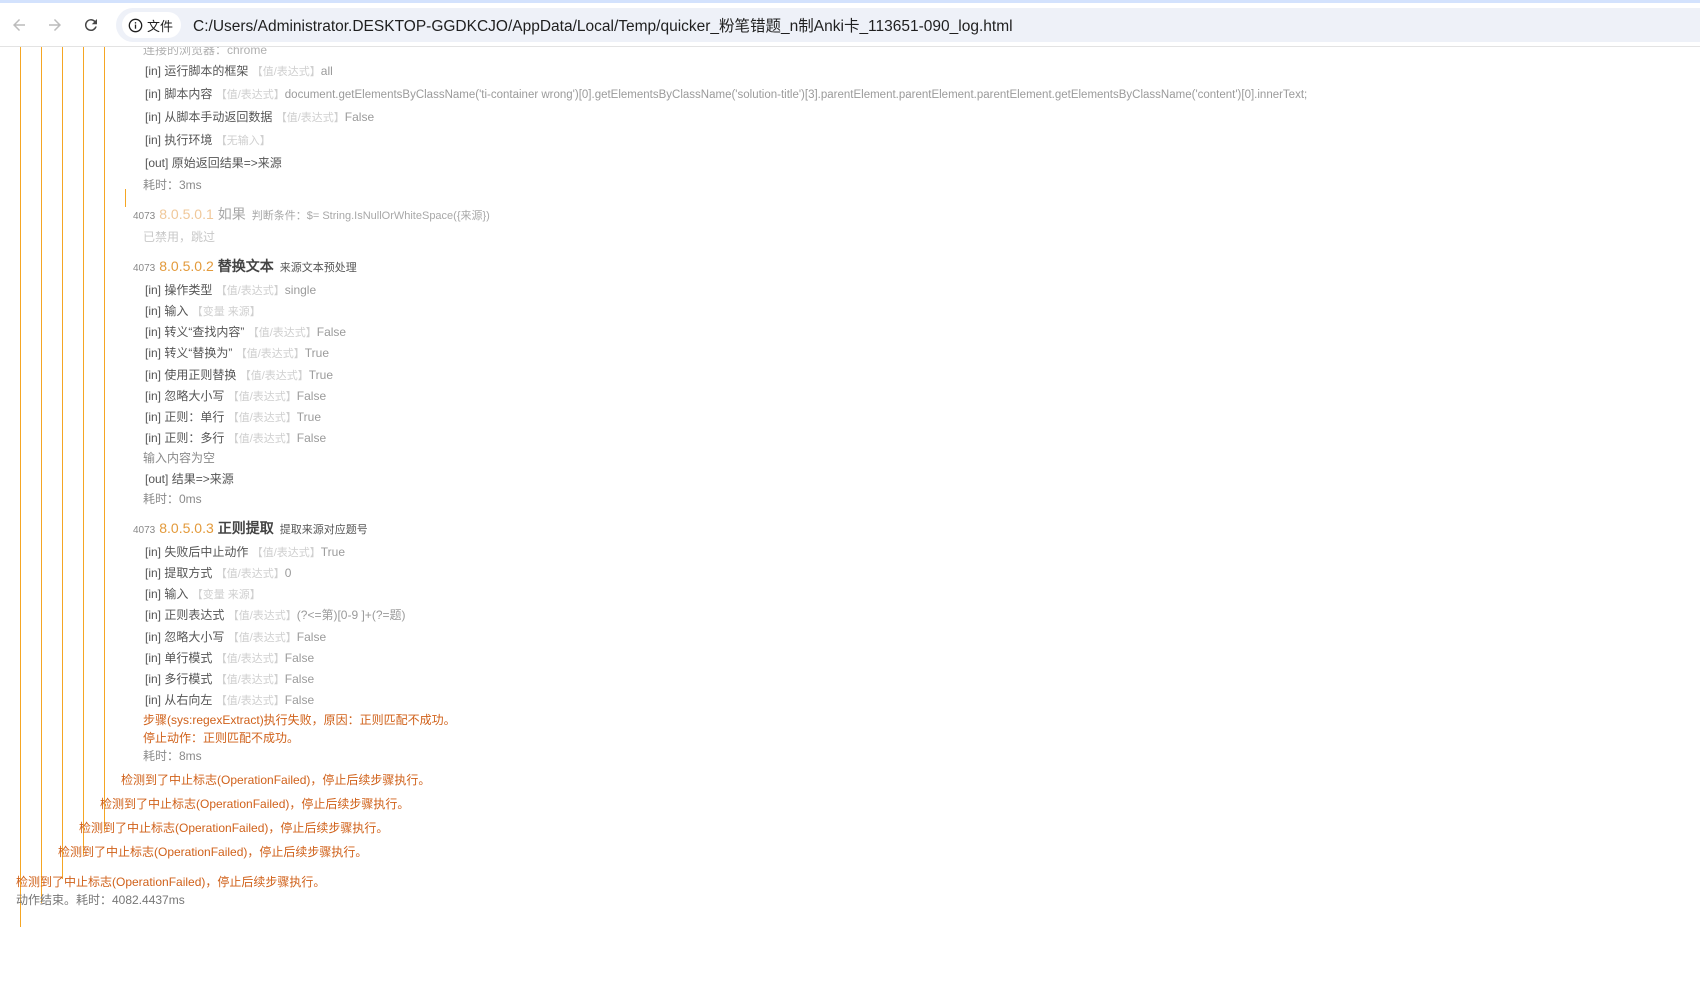 This screenshot has width=1700, height=985. What do you see at coordinates (237, 353) in the screenshot?
I see `log-param-line: [in] 转义“替换为” 【值/表达式】True` at bounding box center [237, 353].